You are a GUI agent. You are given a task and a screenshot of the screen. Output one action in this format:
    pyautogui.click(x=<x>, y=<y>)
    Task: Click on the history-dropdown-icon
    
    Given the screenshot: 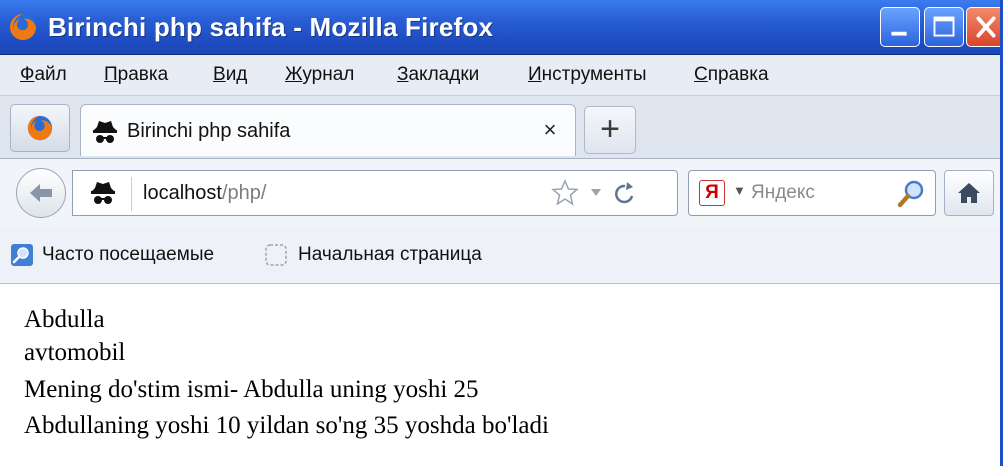 What is the action you would take?
    pyautogui.click(x=596, y=192)
    